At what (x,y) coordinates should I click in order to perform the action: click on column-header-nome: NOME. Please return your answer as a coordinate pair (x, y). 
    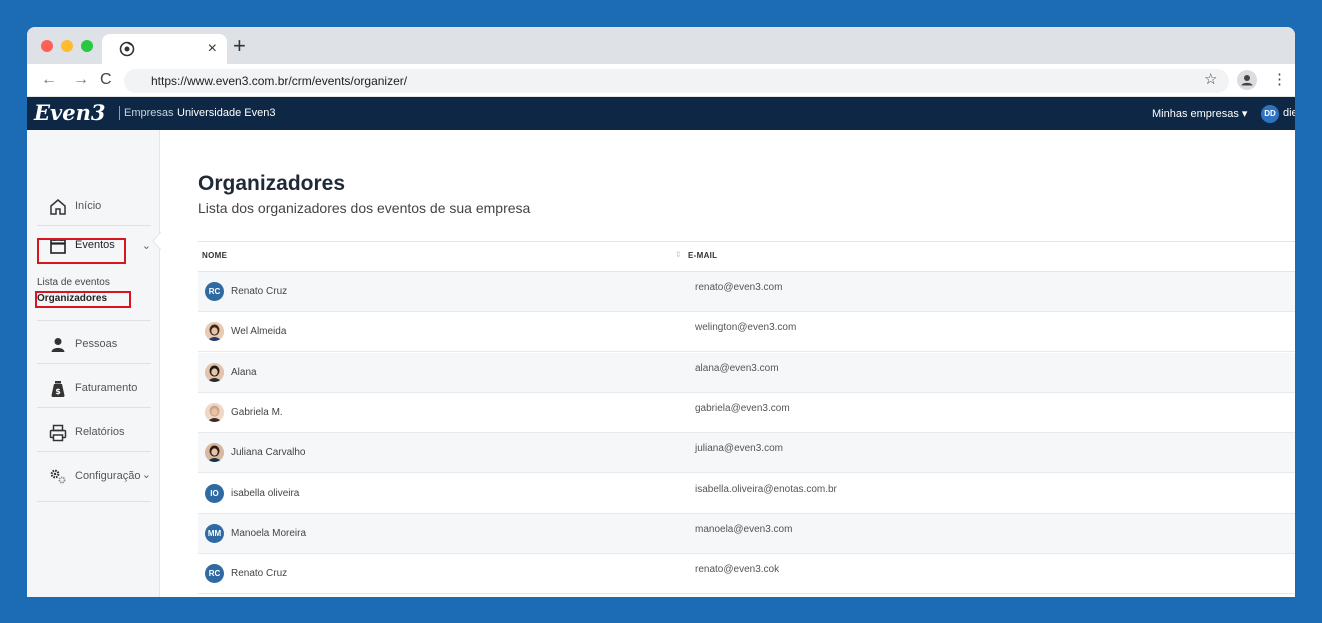
    Looking at the image, I should click on (214, 255).